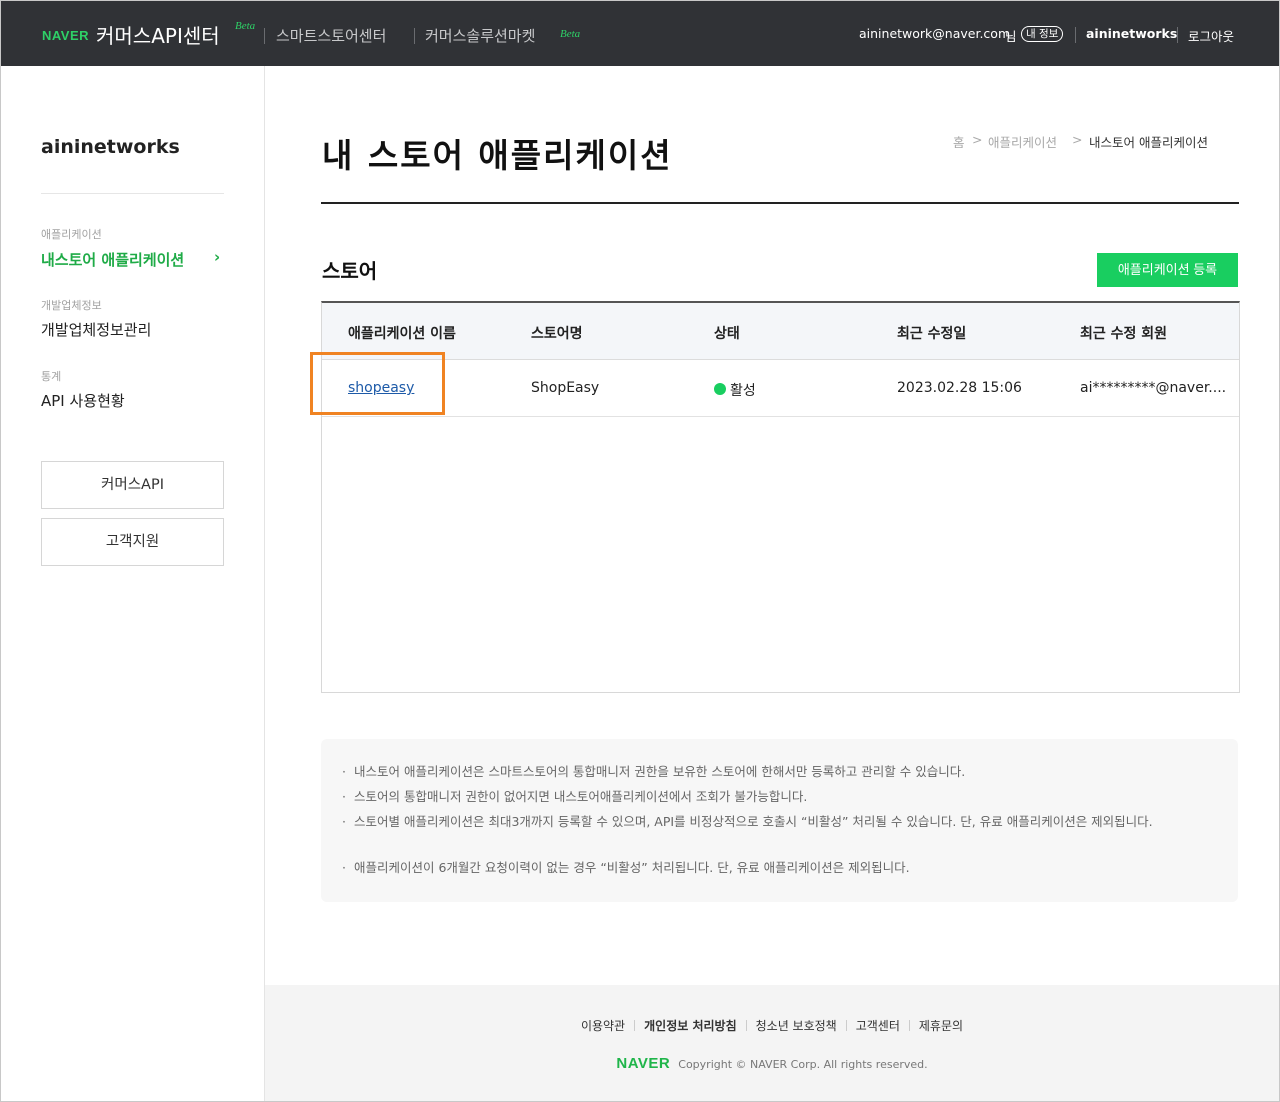 This screenshot has height=1102, width=1280. I want to click on register-application-button: 애플리케이션 등록, so click(1167, 270).